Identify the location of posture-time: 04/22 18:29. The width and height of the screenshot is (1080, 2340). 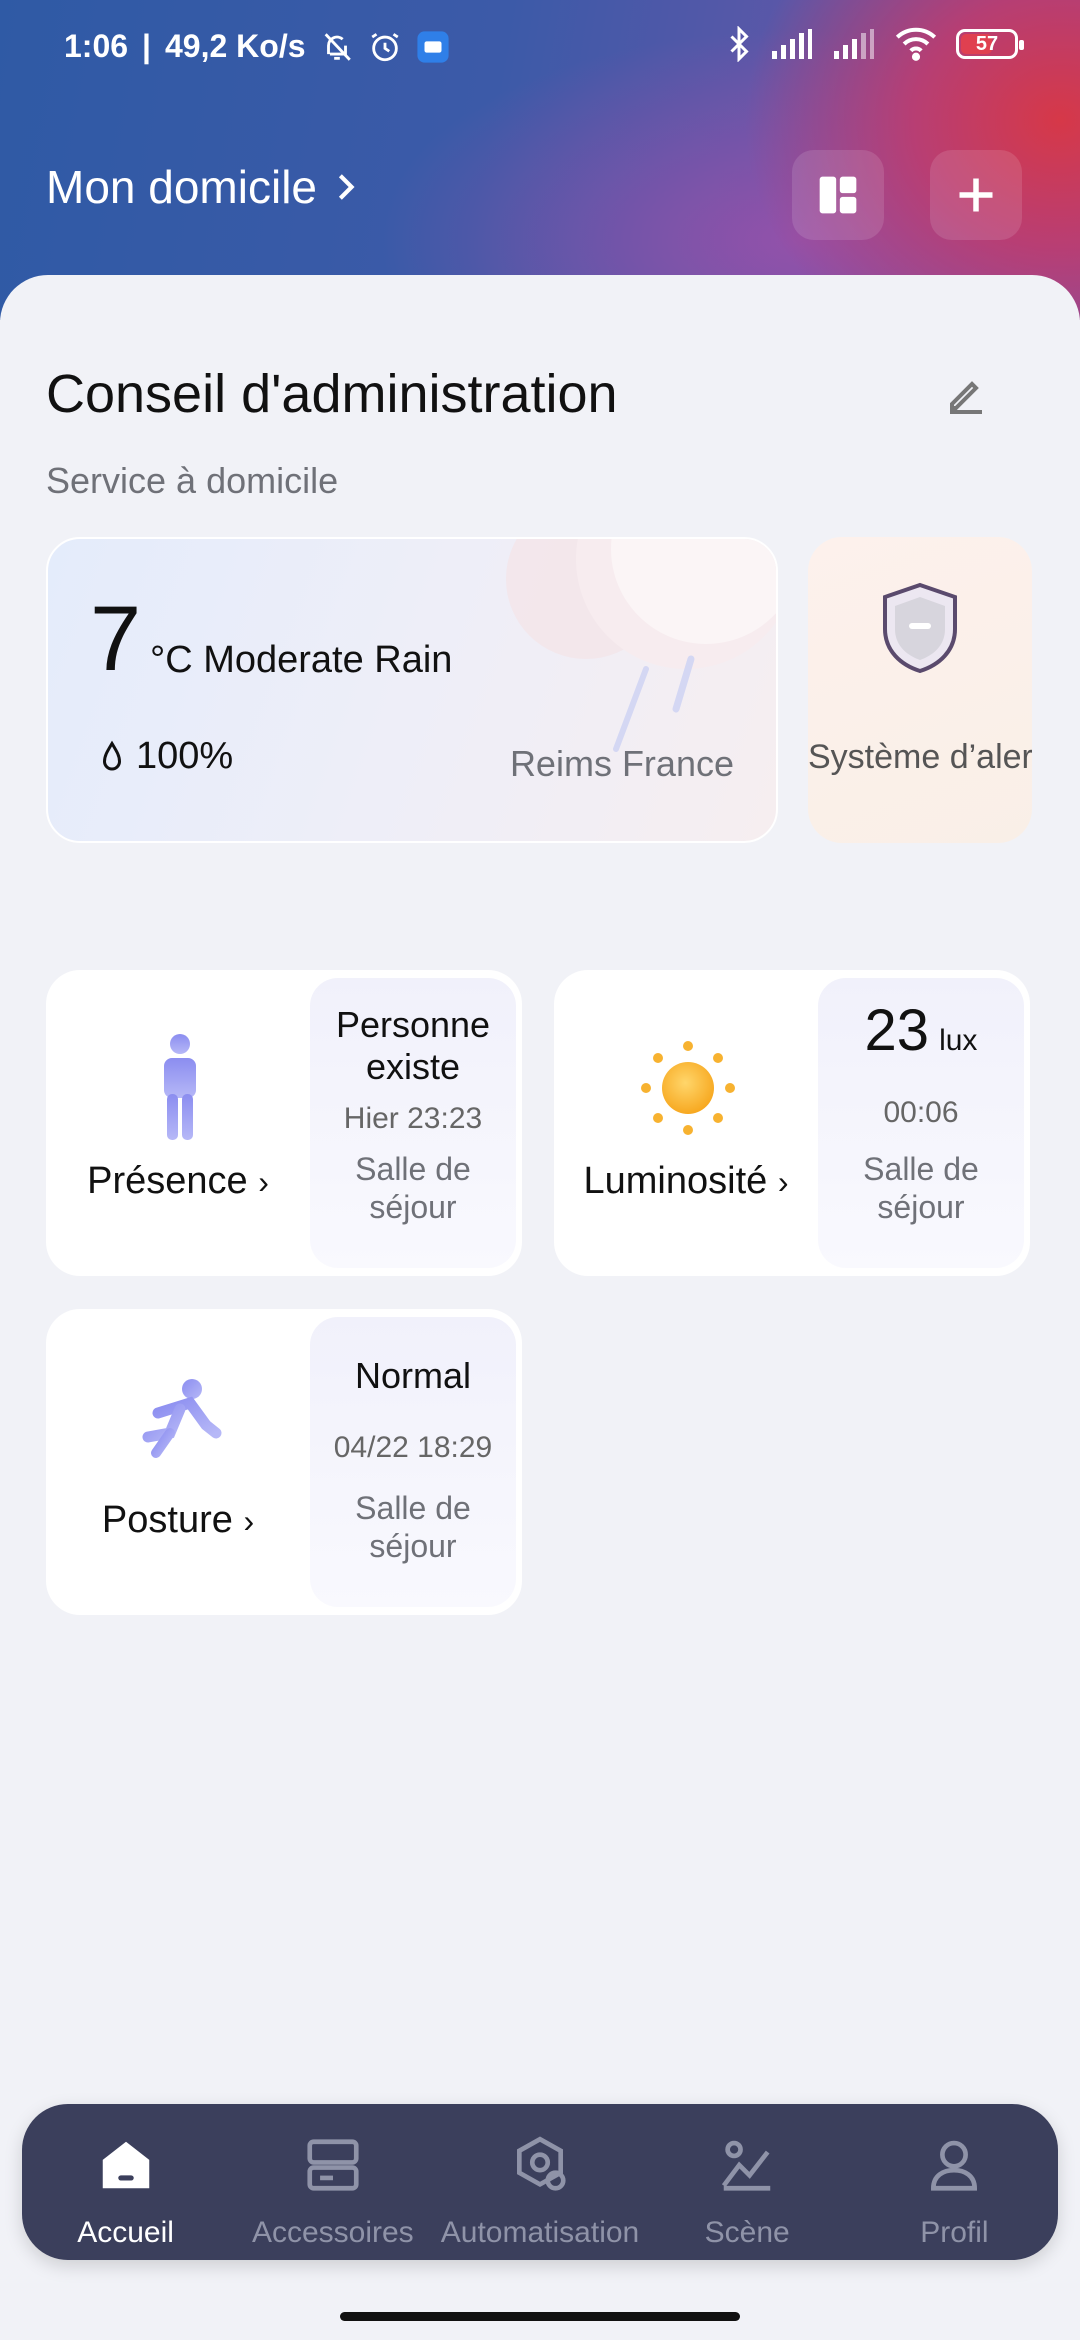
(413, 1447).